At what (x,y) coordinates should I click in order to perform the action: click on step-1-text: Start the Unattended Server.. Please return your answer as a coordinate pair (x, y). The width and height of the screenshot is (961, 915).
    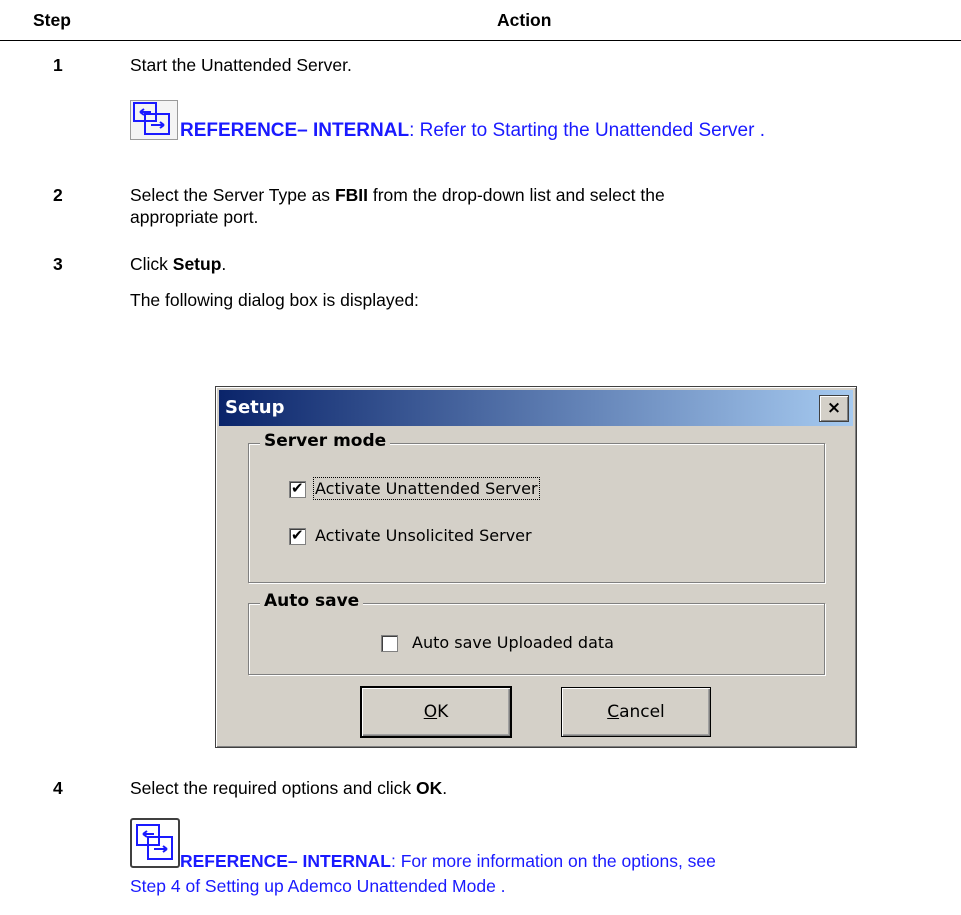
    Looking at the image, I should click on (241, 65).